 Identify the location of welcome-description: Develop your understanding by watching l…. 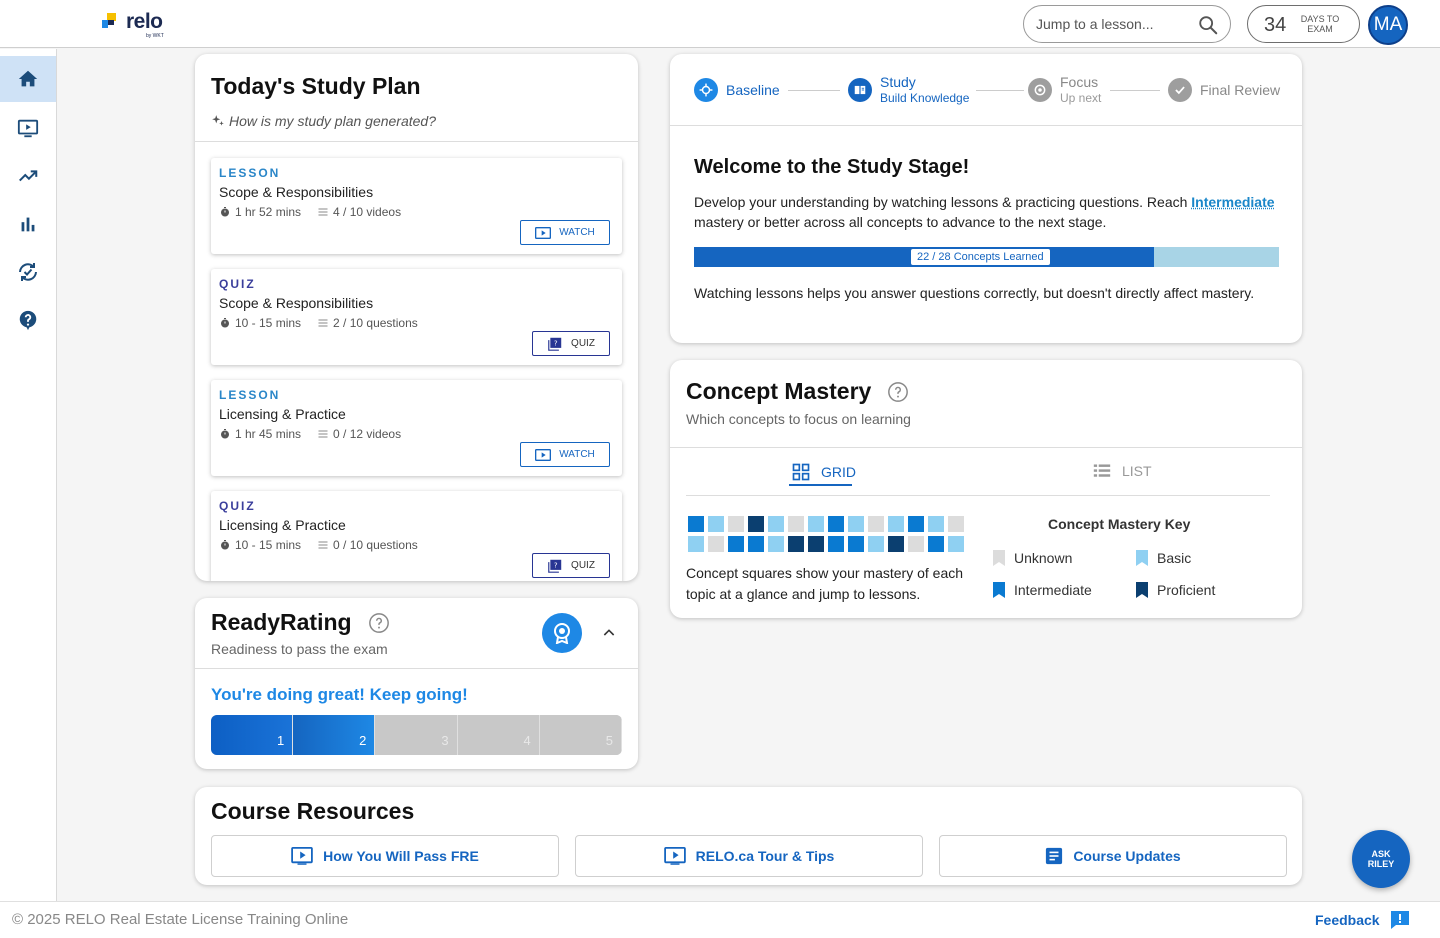
(986, 212).